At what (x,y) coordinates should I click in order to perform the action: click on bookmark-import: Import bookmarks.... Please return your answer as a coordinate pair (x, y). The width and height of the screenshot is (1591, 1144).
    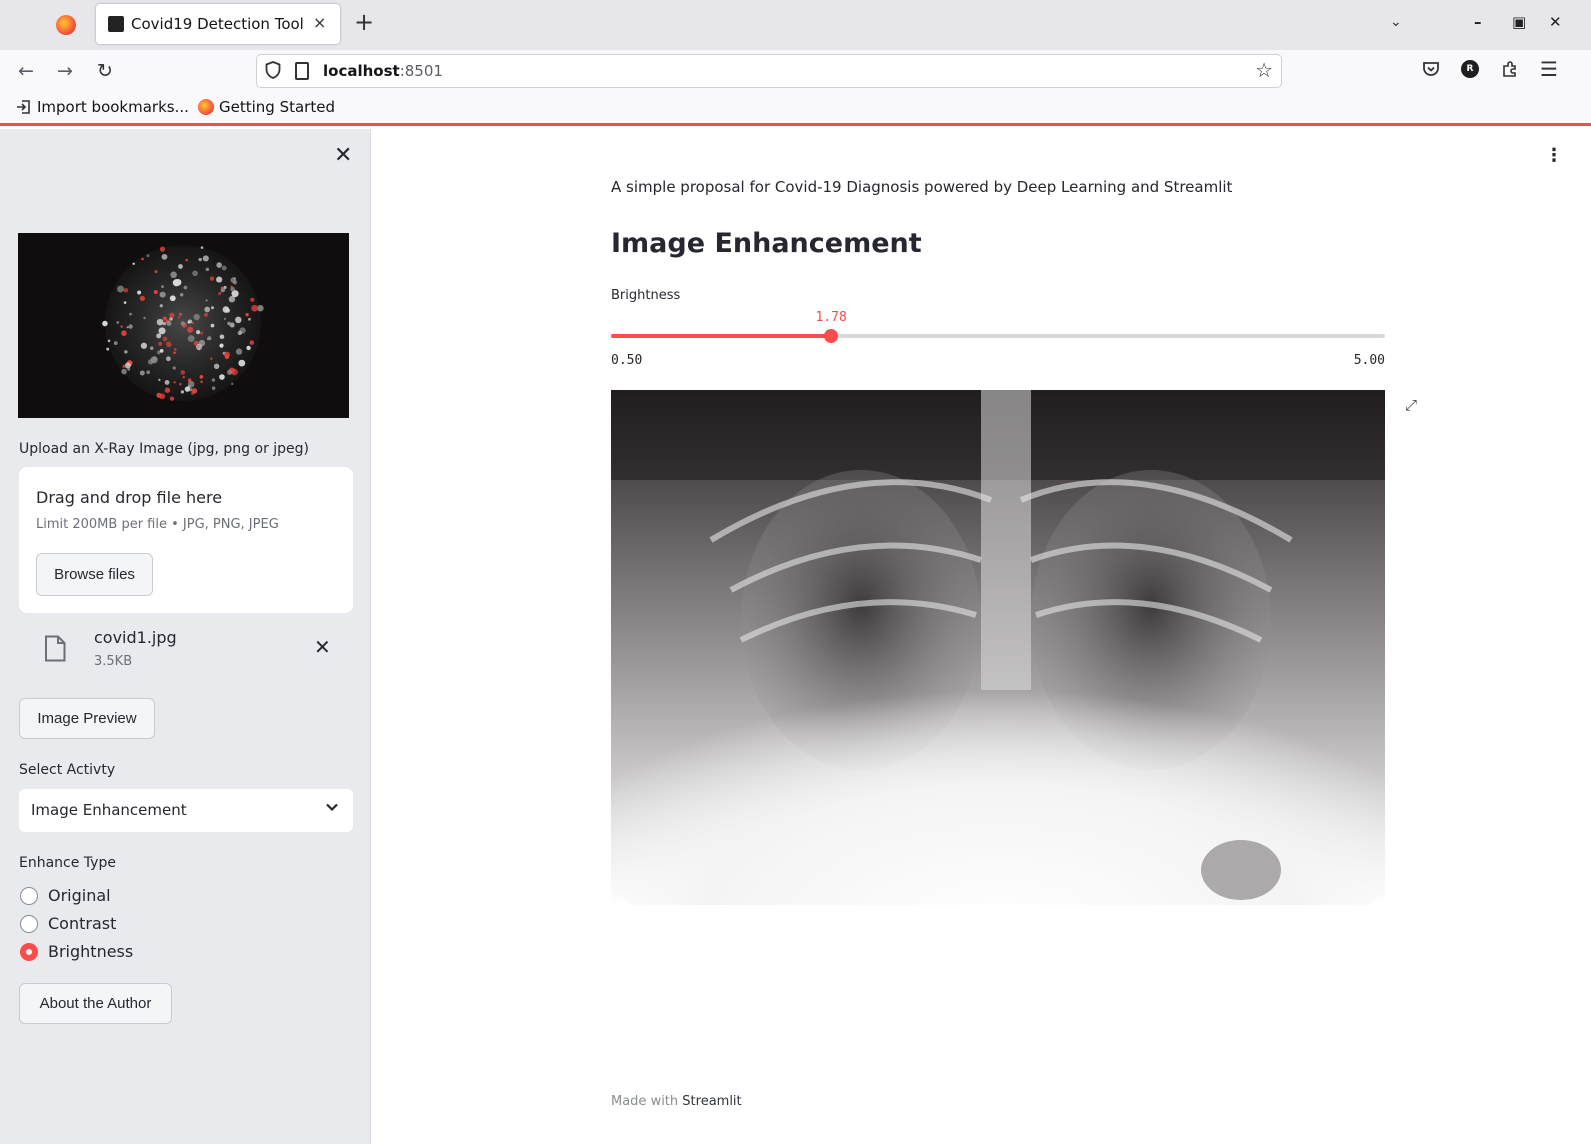
    Looking at the image, I should click on (102, 107).